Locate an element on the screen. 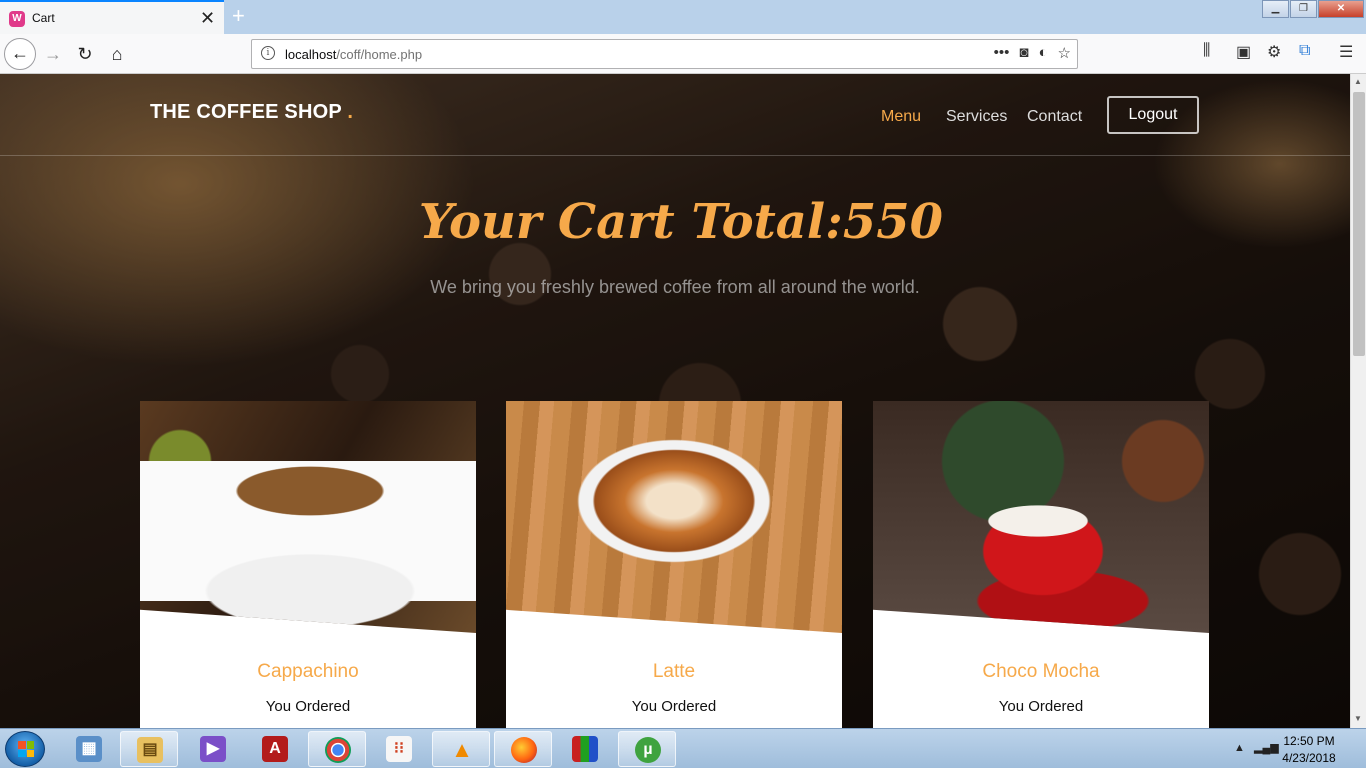 The image size is (1366, 768). new-tab-button: + is located at coordinates (238, 16).